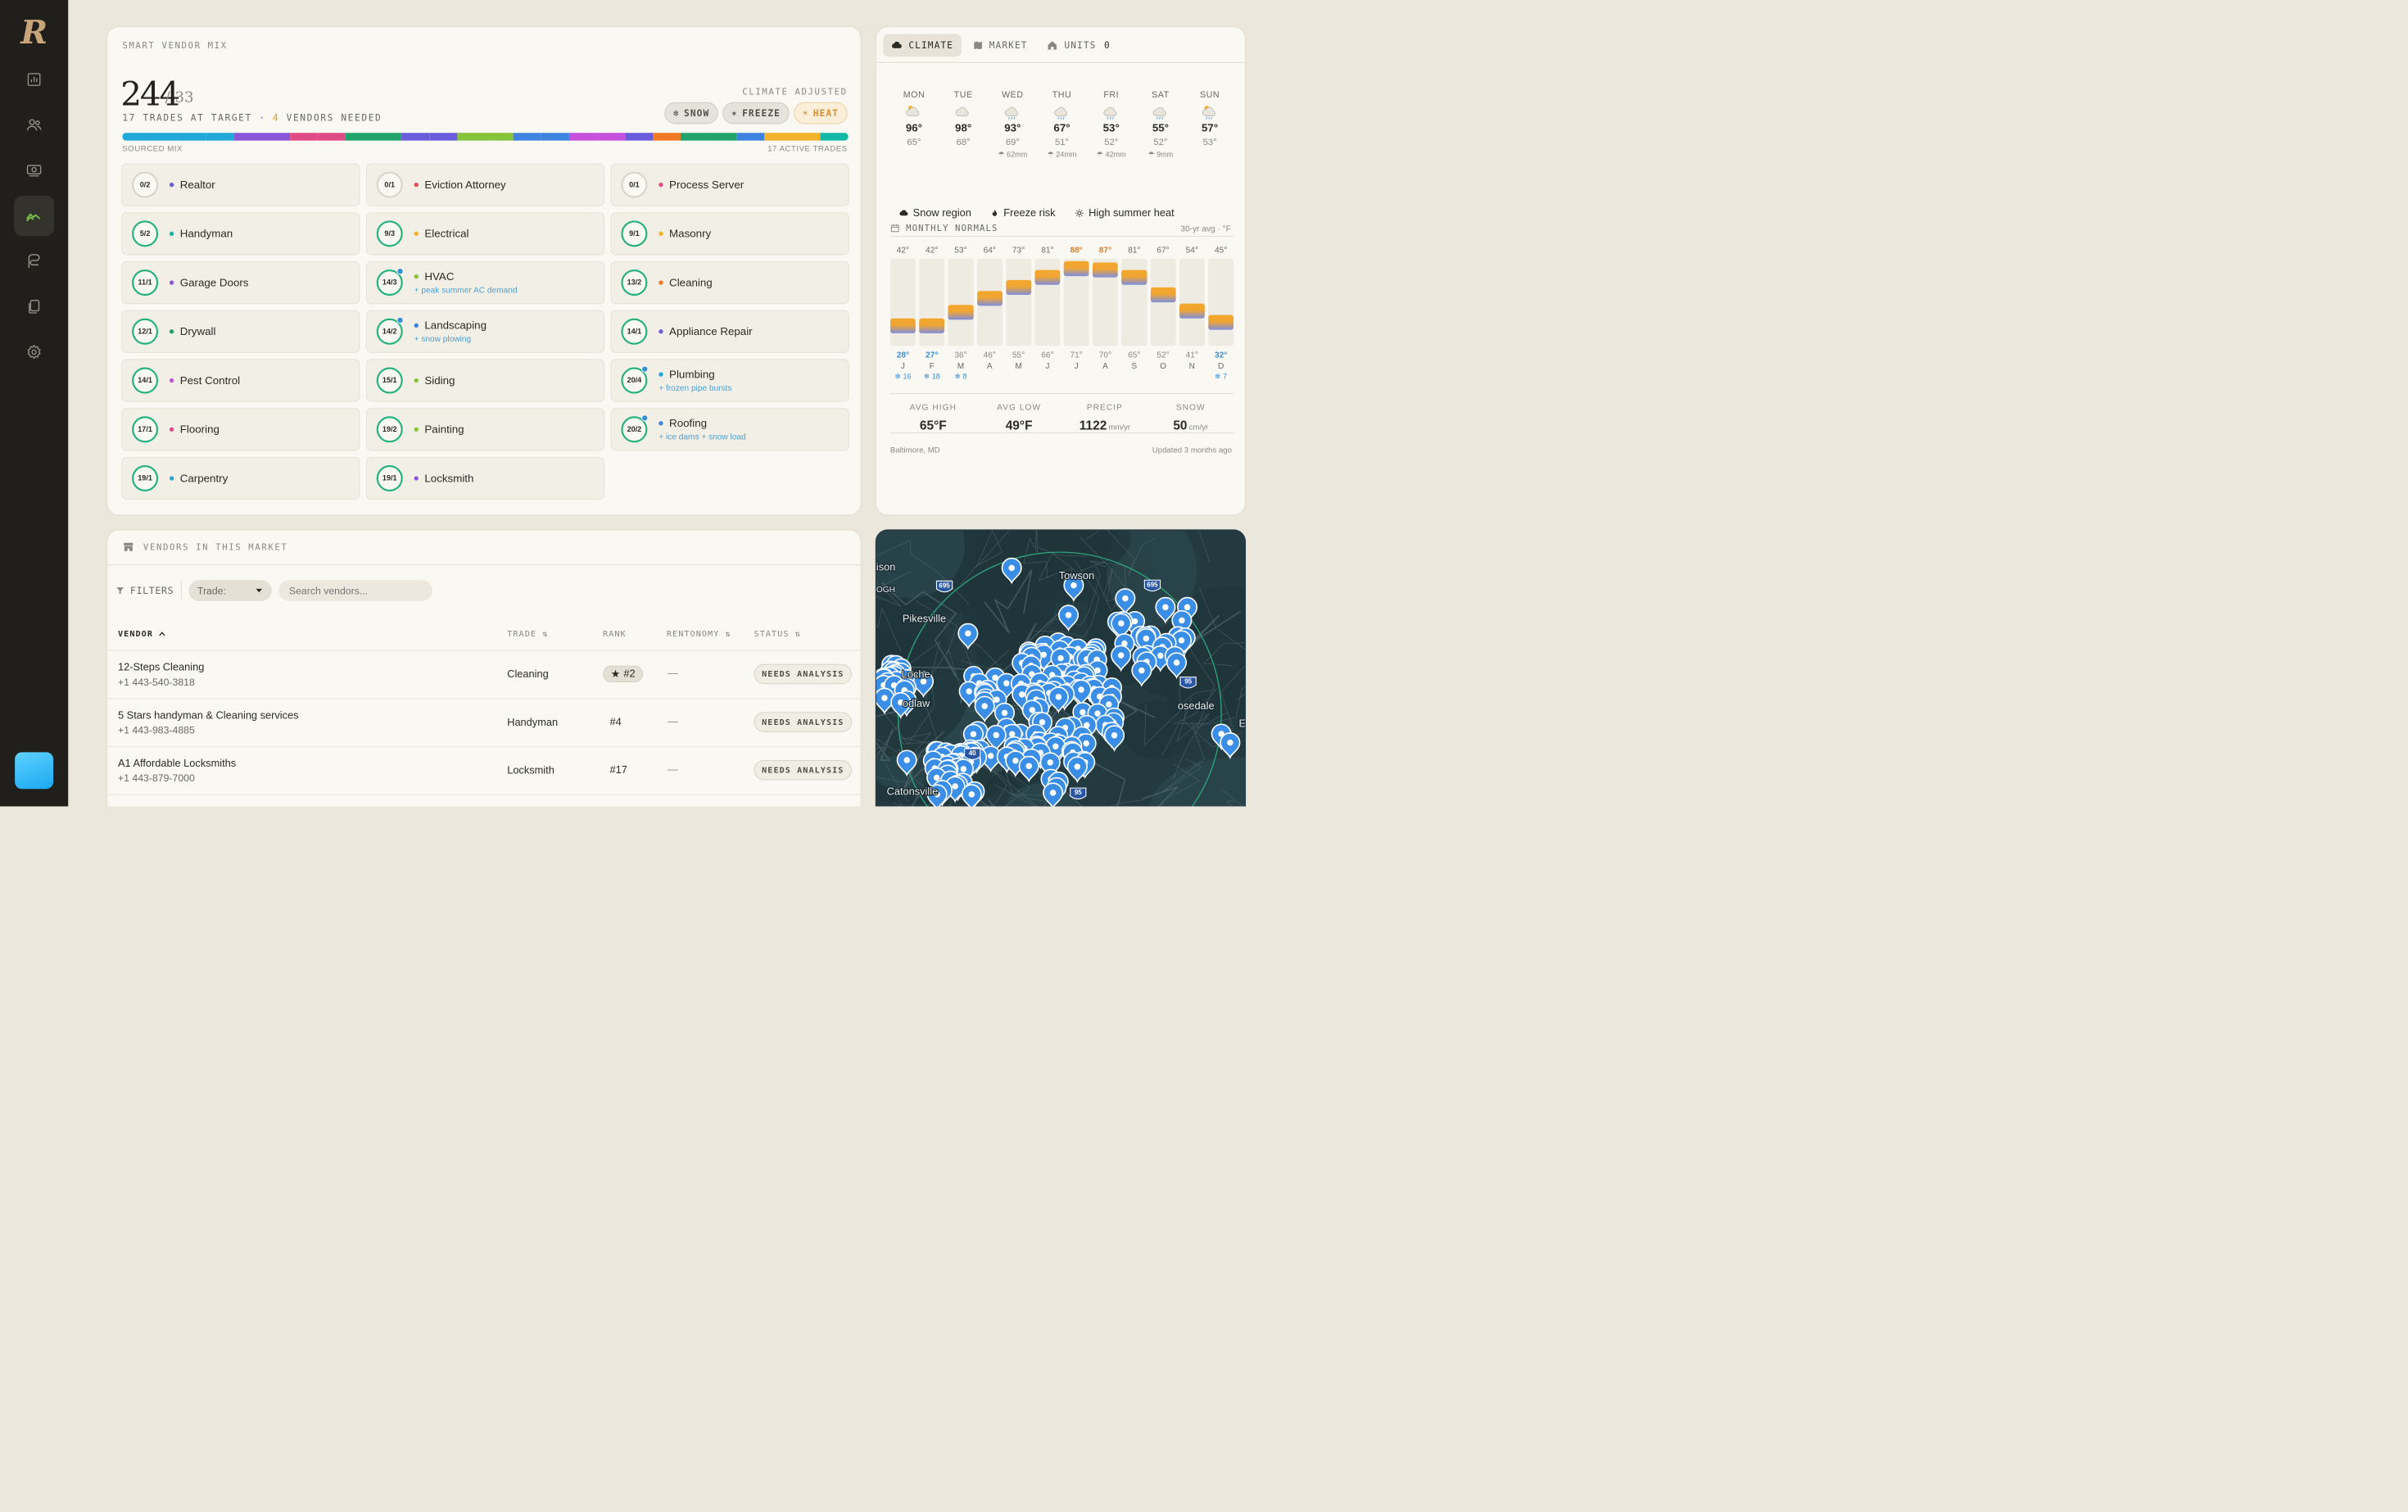  What do you see at coordinates (485, 234) in the screenshot?
I see `trade-tile: 9/3 Electrical` at bounding box center [485, 234].